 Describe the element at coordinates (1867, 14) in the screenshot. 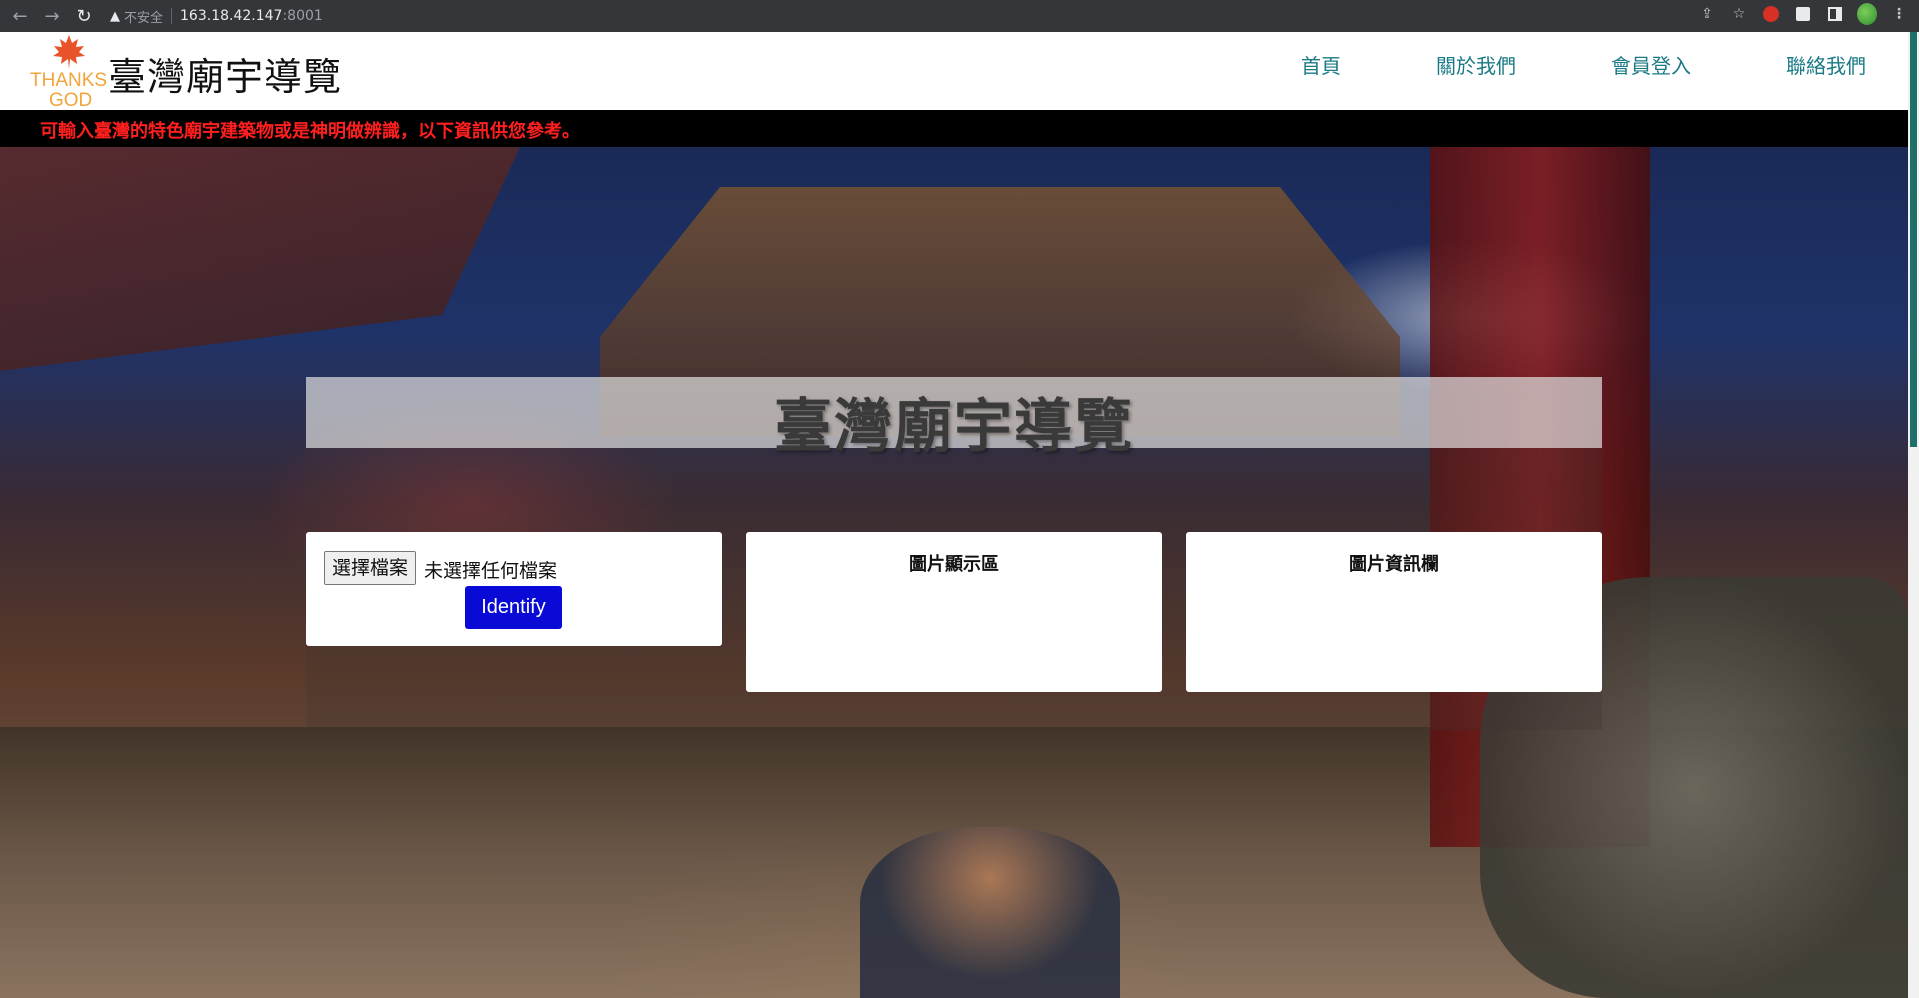

I see `profile-avatar` at that location.